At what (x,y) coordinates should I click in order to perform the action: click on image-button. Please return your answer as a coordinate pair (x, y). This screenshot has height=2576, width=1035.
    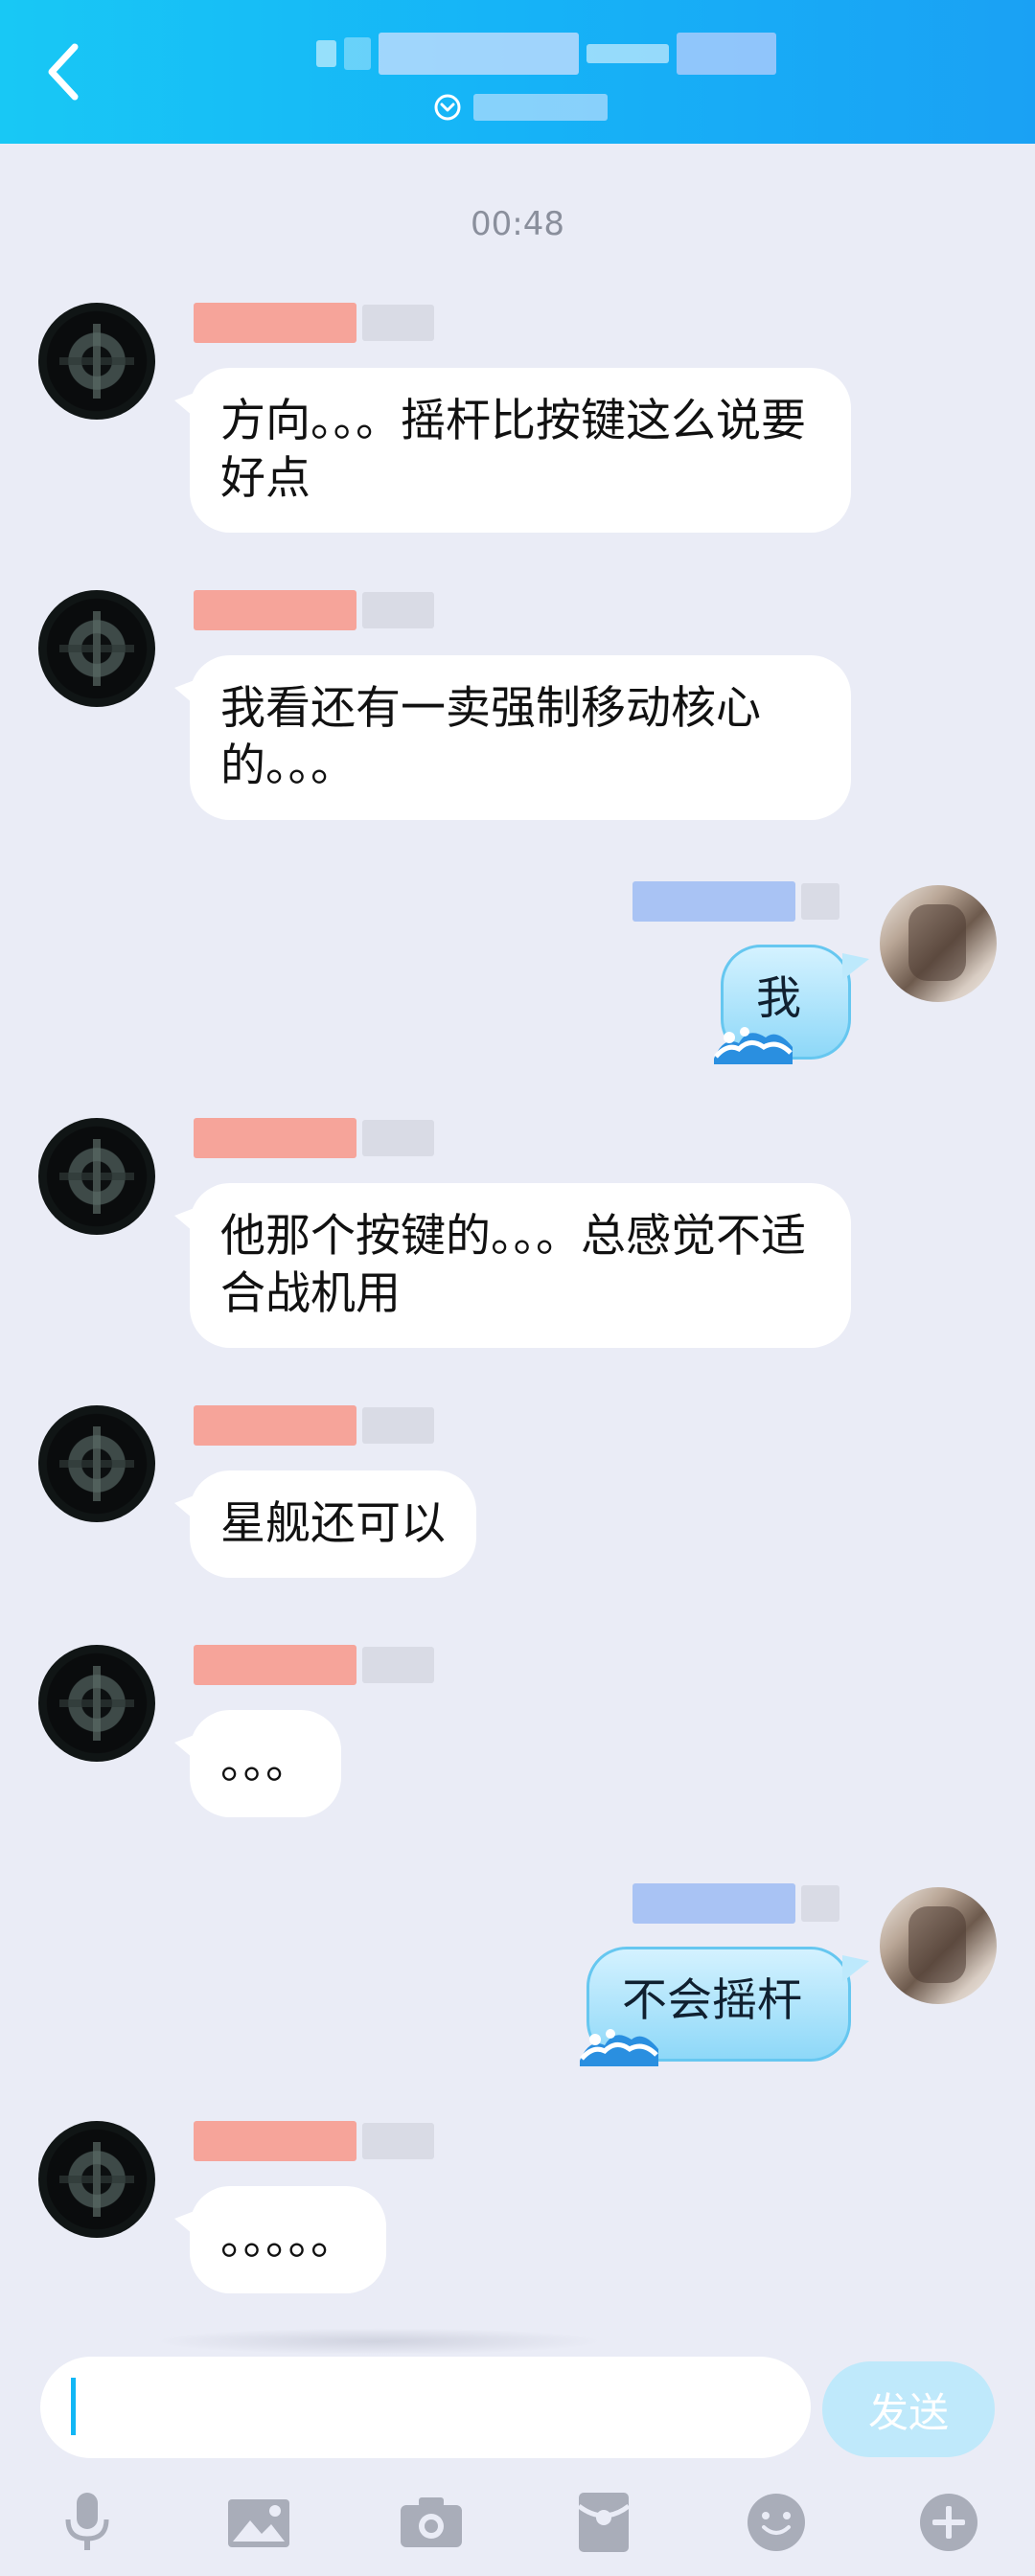
    Looking at the image, I should click on (259, 2522).